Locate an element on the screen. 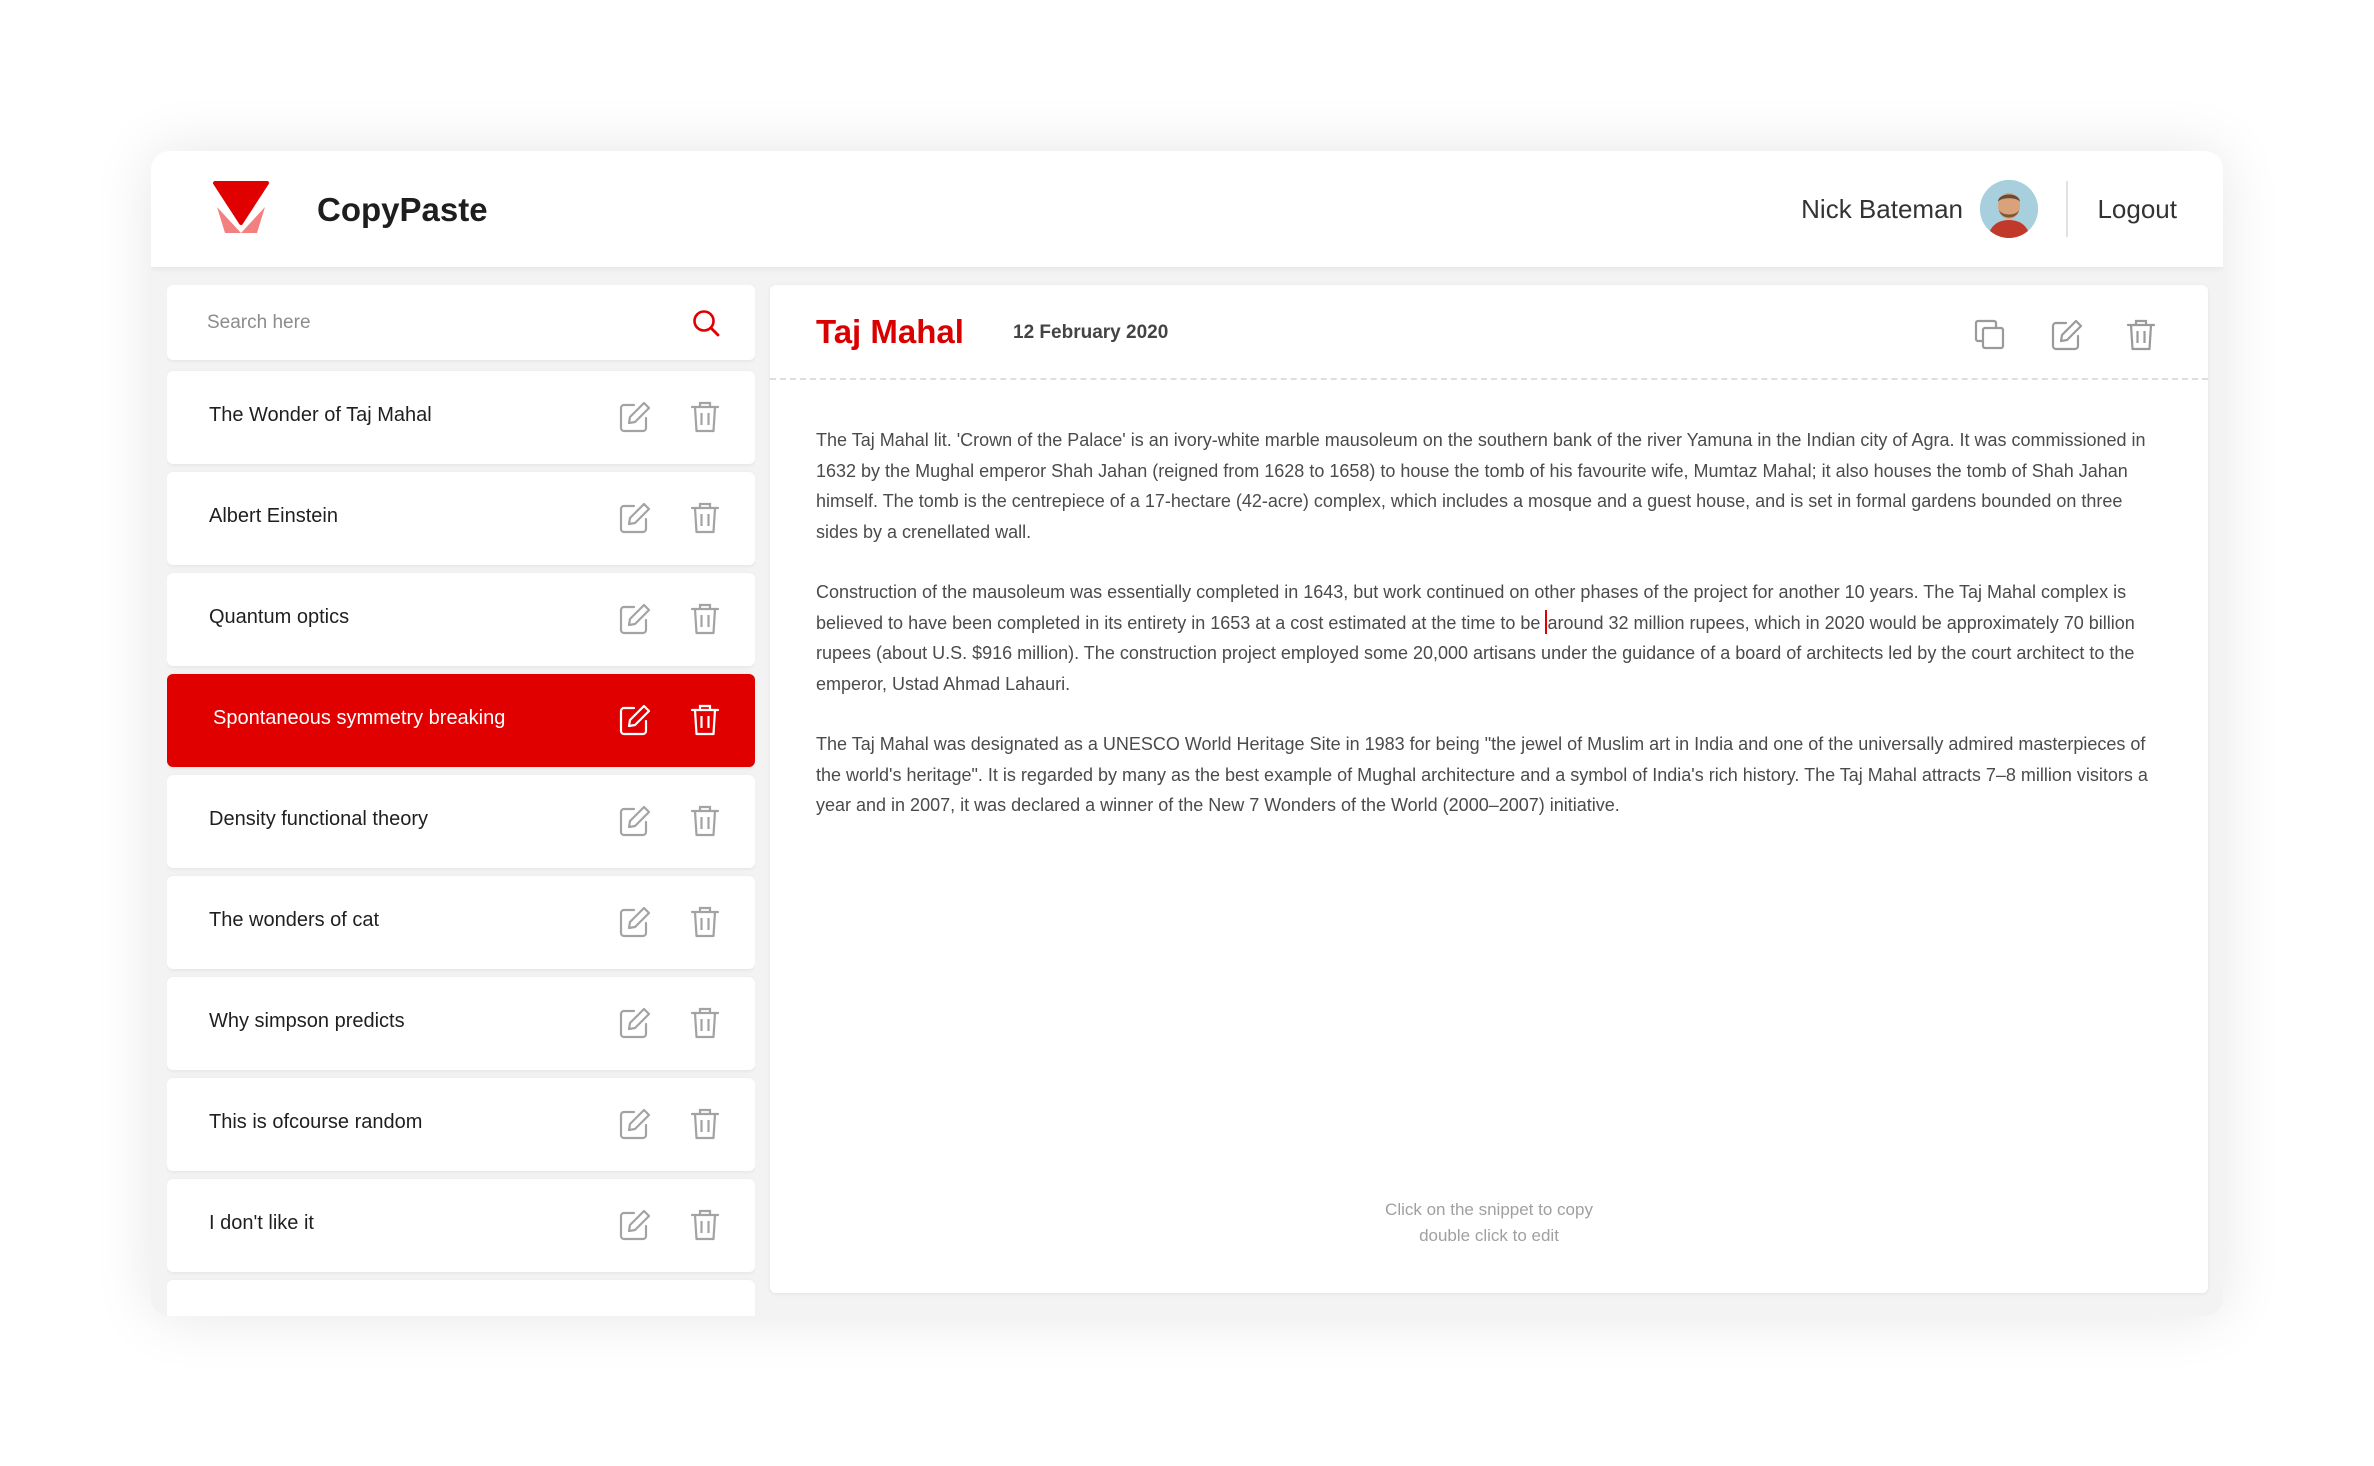  hint-line: Click on the snippet to copy is located at coordinates (1489, 1209).